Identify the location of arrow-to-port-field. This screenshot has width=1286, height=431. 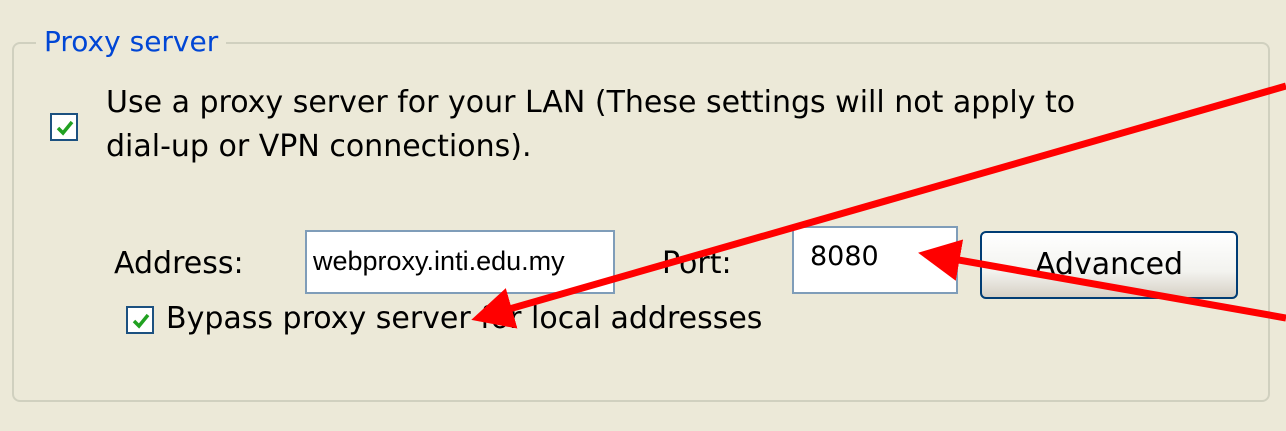
(1102, 280).